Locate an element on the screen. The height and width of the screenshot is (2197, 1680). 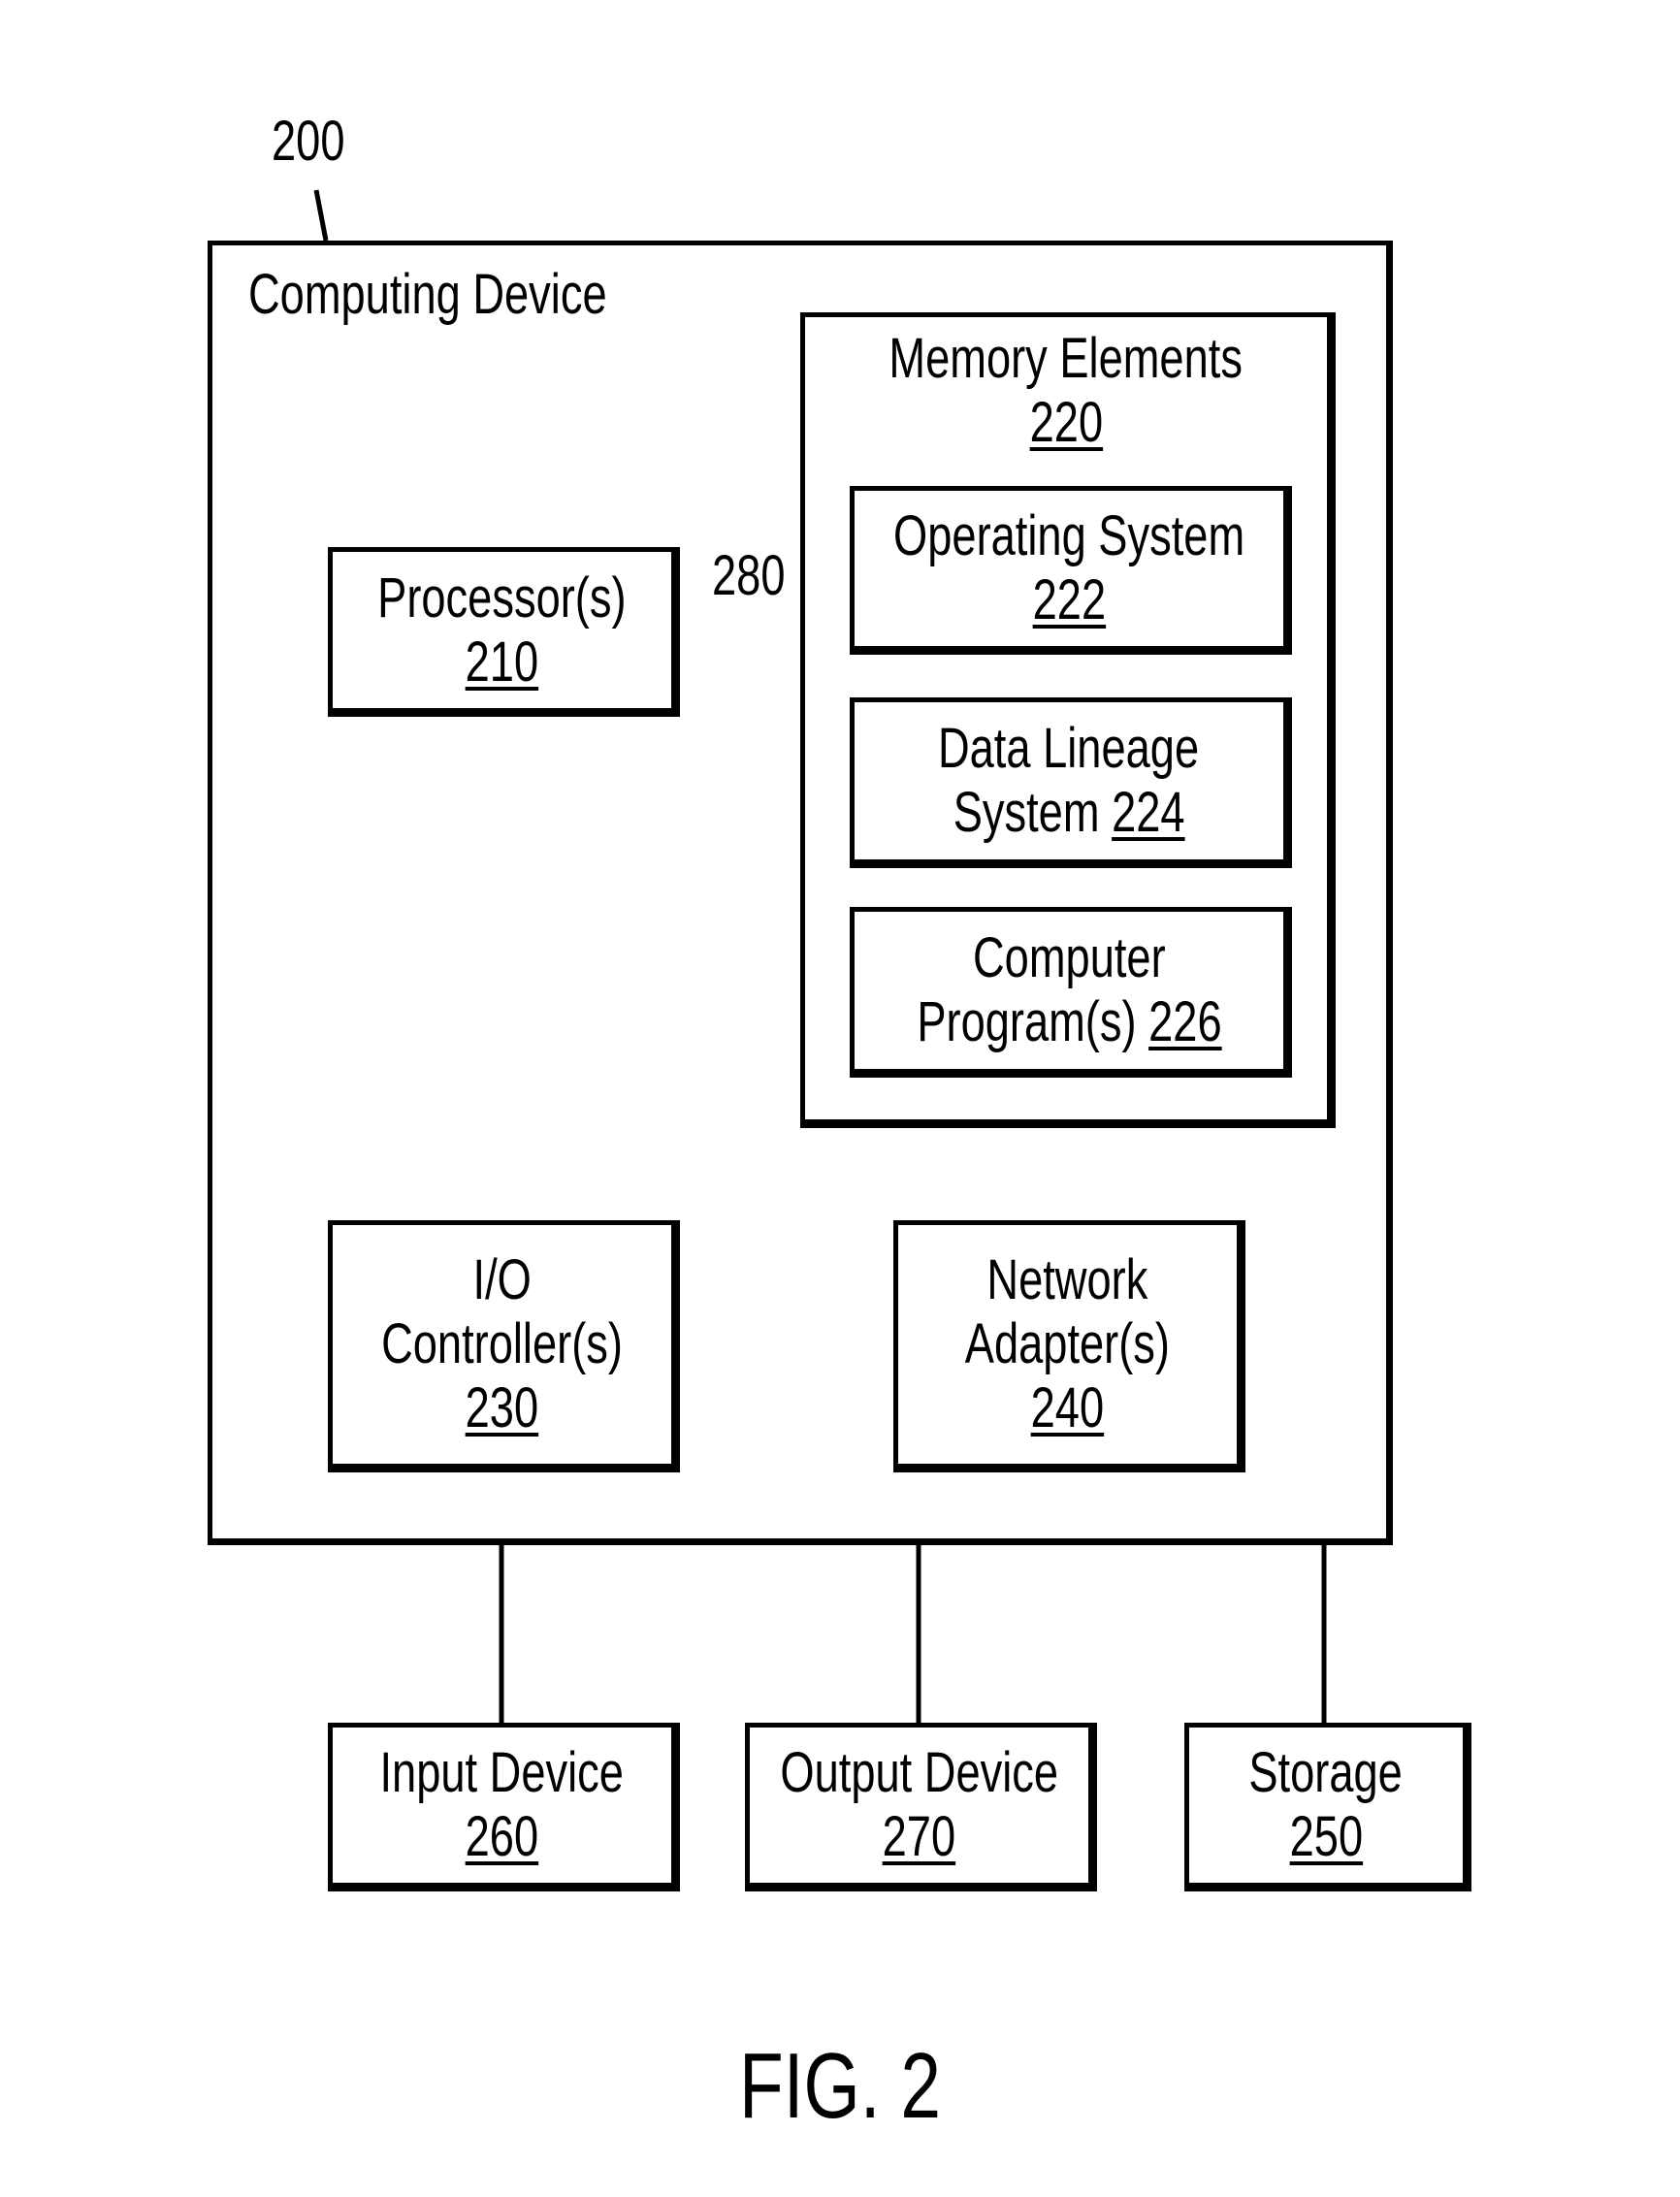
ref-200-leader is located at coordinates (321, 216).